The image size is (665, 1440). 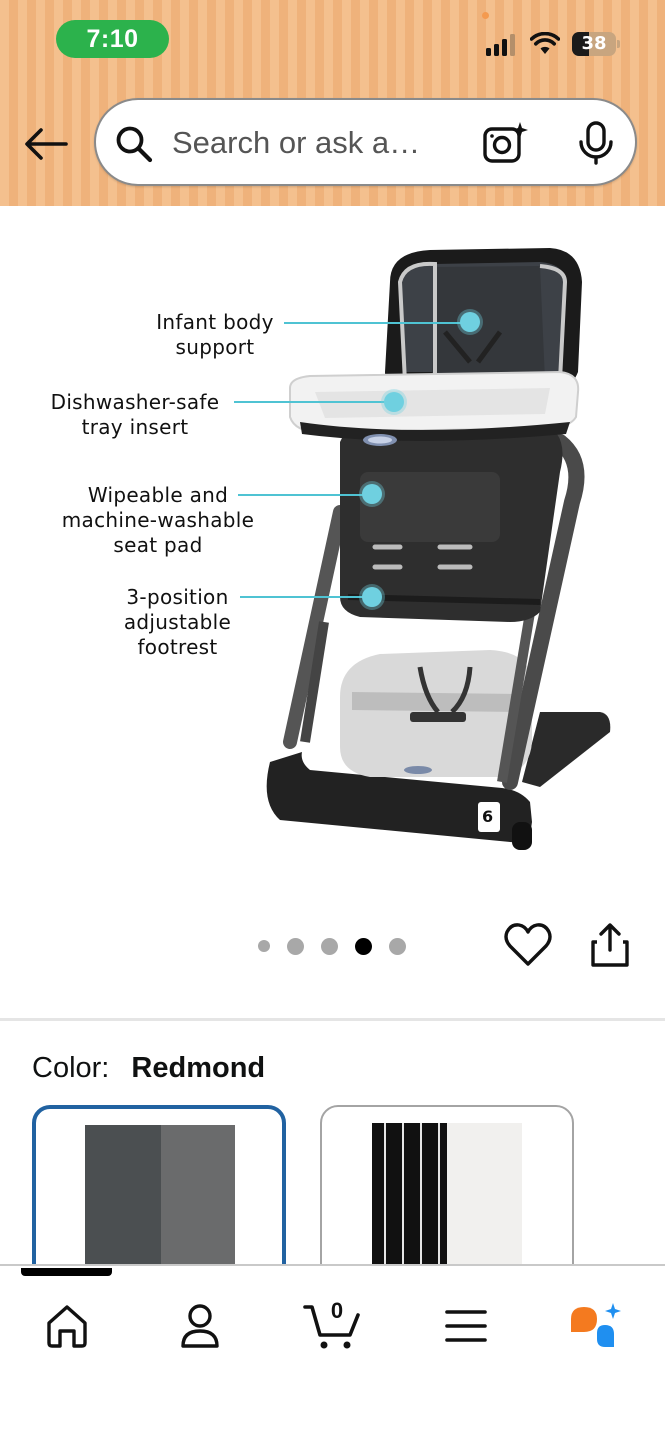 What do you see at coordinates (377, 323) in the screenshot?
I see `callout-line-infant-support` at bounding box center [377, 323].